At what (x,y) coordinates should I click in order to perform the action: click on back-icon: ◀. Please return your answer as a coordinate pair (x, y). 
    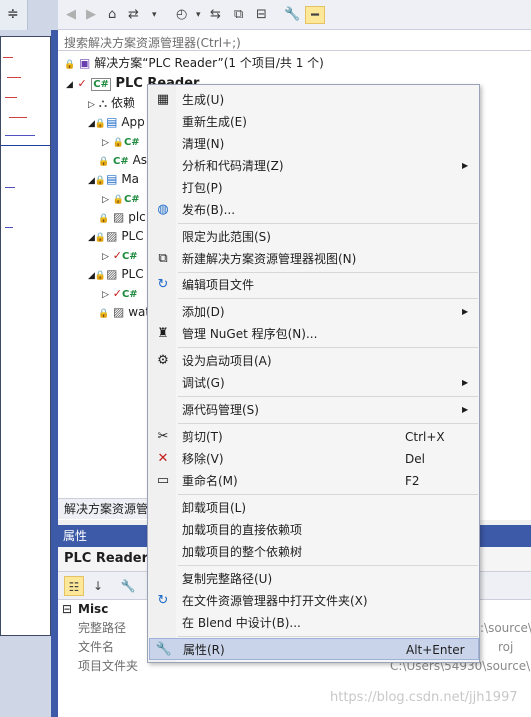
    Looking at the image, I should click on (71, 15).